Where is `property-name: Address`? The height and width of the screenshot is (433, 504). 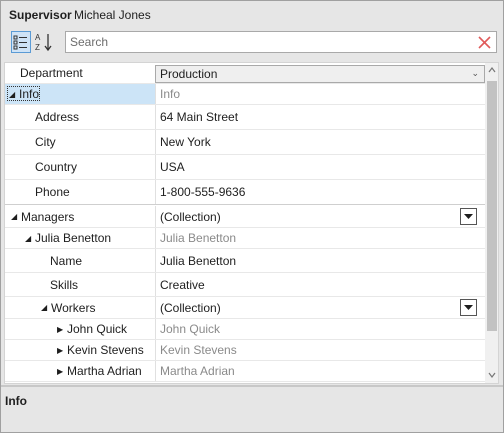
property-name: Address is located at coordinates (57, 117).